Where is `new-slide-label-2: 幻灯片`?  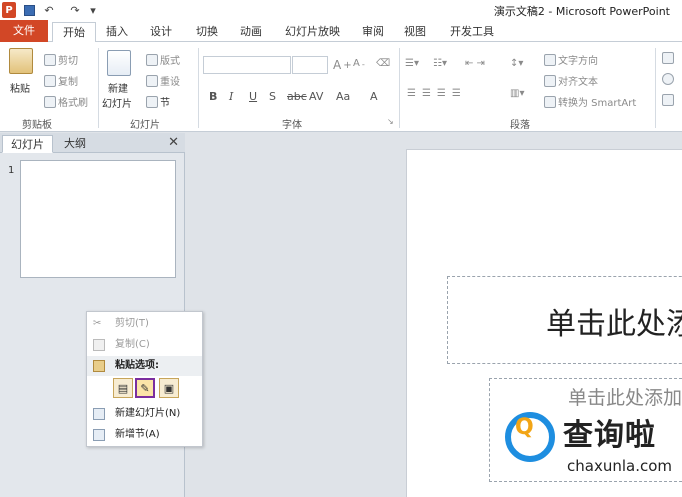 new-slide-label-2: 幻灯片 is located at coordinates (117, 102).